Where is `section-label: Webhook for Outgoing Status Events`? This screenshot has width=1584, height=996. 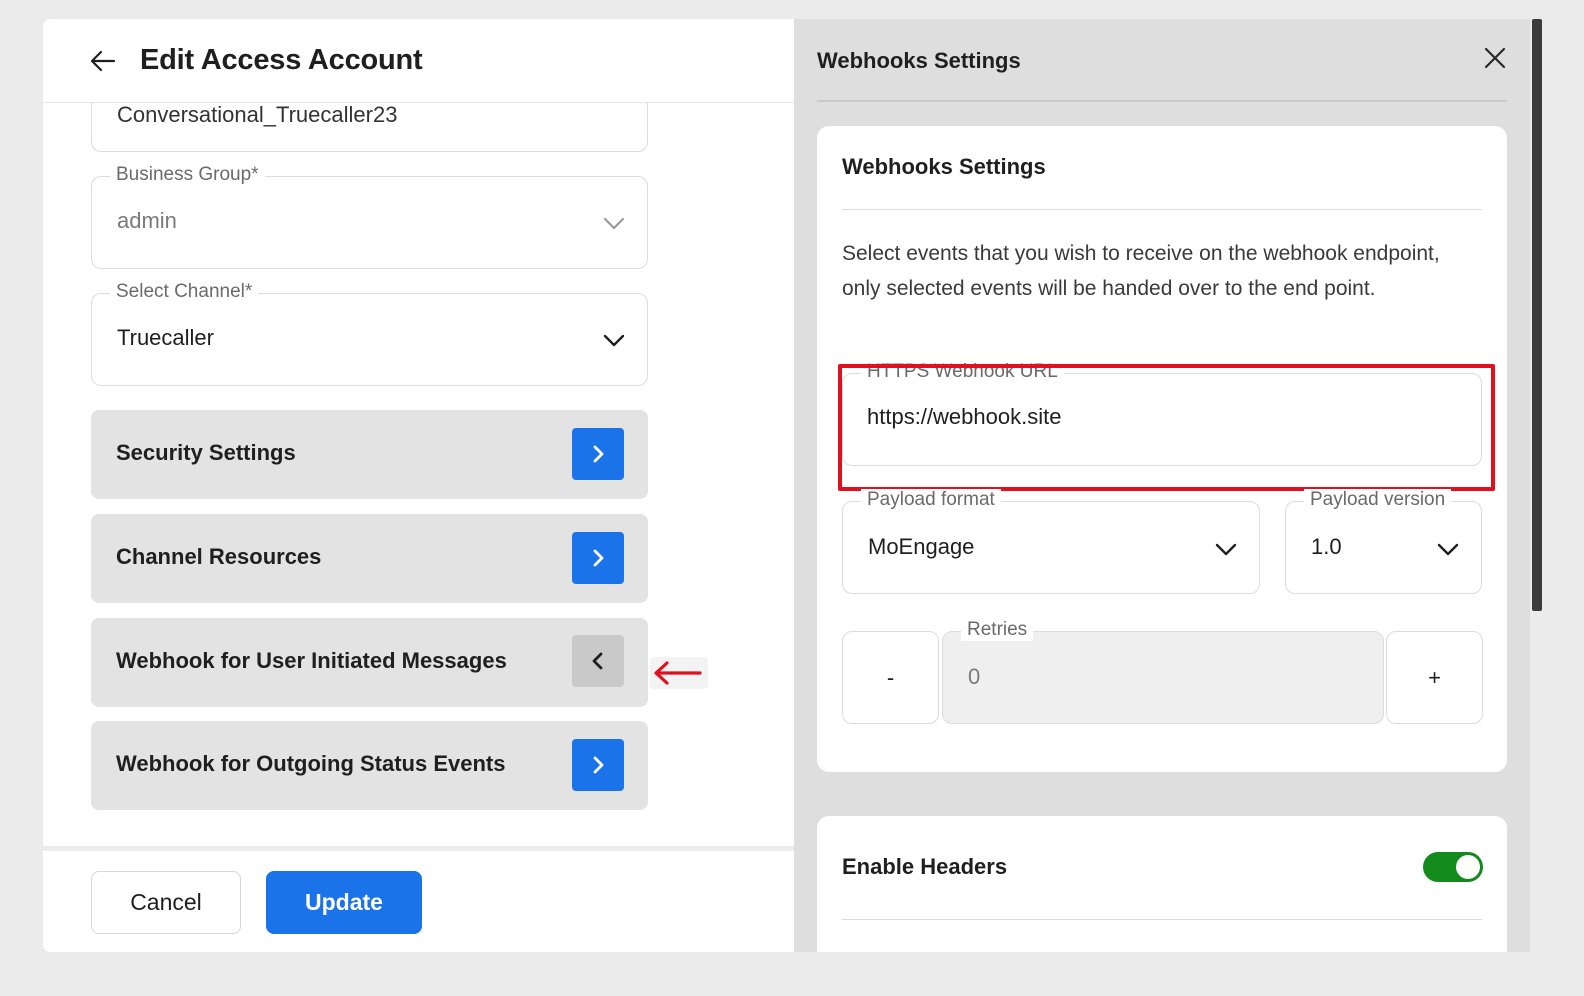 section-label: Webhook for Outgoing Status Events is located at coordinates (311, 763).